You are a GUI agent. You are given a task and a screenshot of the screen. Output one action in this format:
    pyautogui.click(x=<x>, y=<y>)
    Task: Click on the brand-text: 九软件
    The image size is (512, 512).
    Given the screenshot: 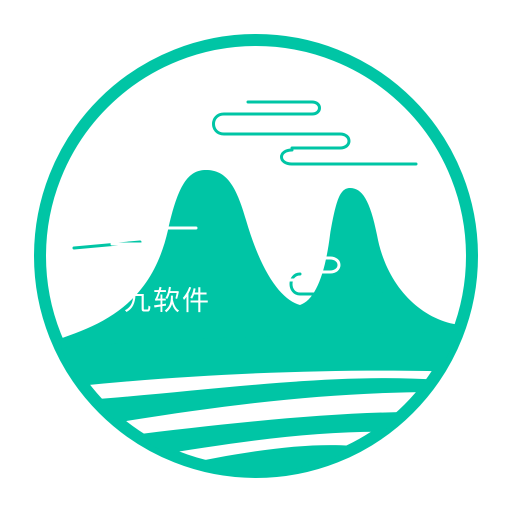 What is the action you would take?
    pyautogui.click(x=167, y=301)
    